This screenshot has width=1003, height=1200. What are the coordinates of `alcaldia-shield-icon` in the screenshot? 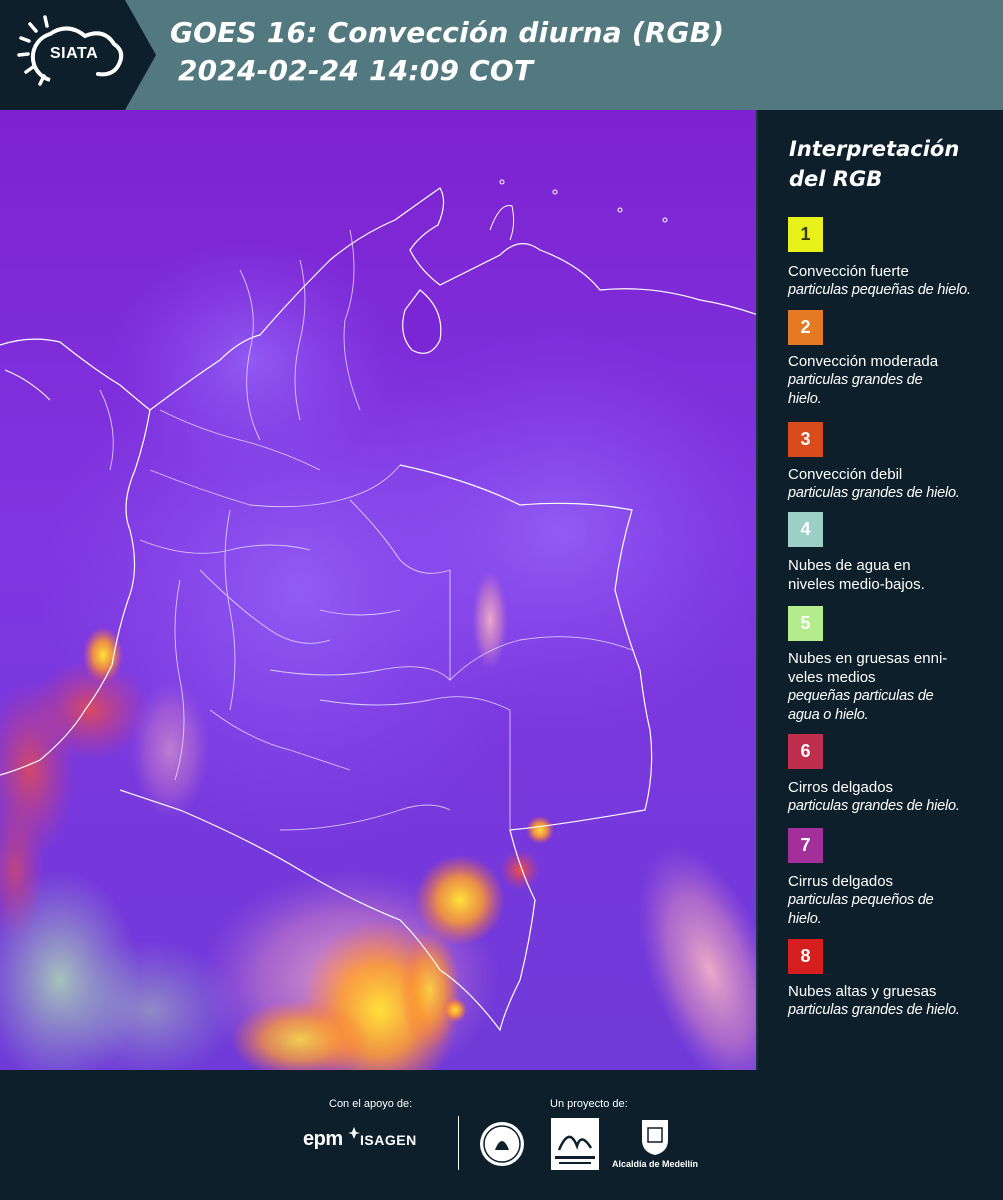 It's located at (655, 1137).